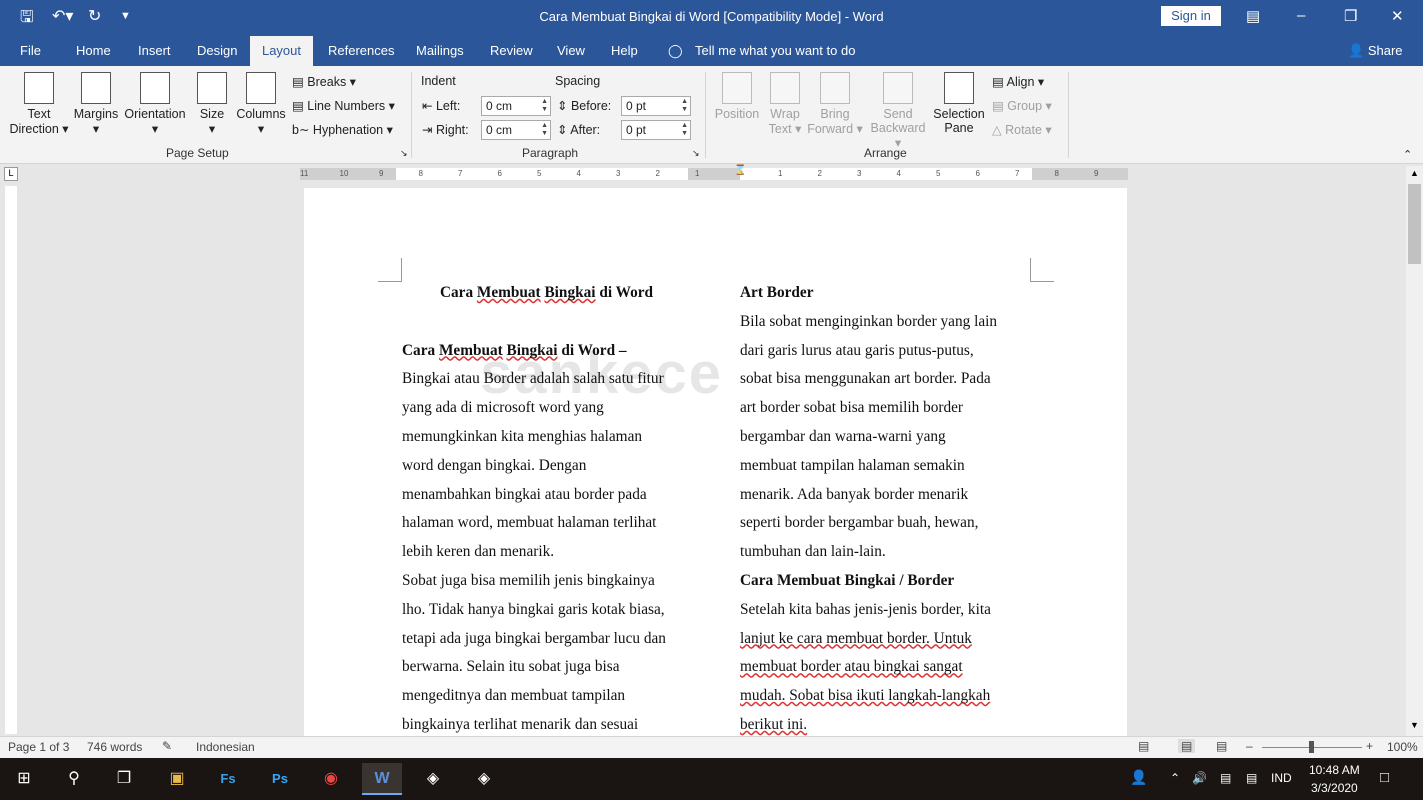  What do you see at coordinates (1334, 770) in the screenshot?
I see `clock-time: 10:48 AM` at bounding box center [1334, 770].